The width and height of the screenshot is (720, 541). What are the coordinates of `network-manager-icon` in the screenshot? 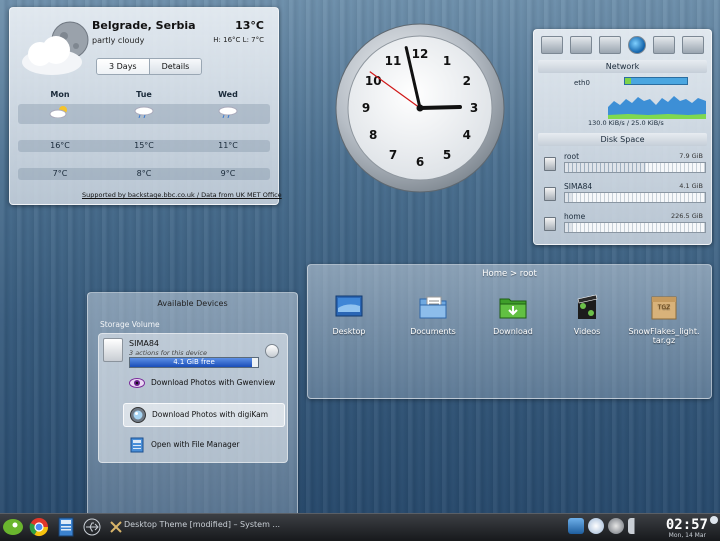 It's located at (596, 526).